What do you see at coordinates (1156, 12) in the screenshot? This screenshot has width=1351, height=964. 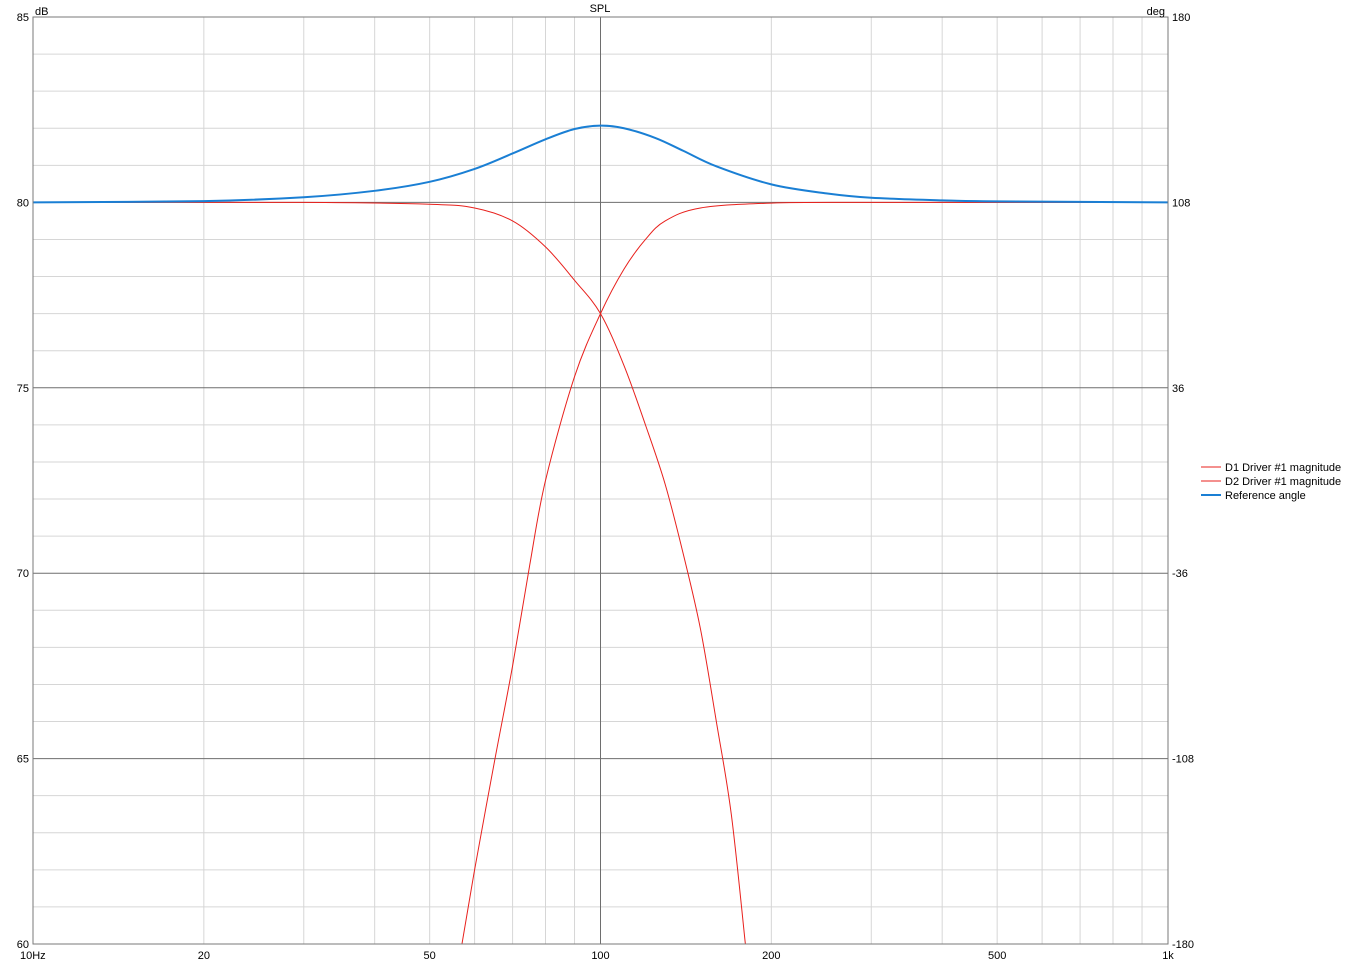 I see `right-axis-unit-label: deg` at bounding box center [1156, 12].